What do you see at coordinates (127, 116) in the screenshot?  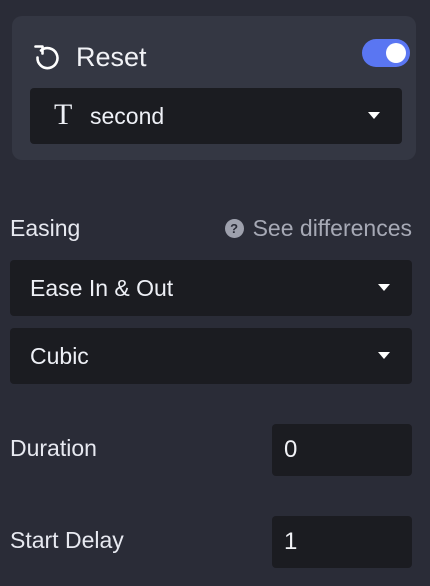 I see `layer-select-value: second` at bounding box center [127, 116].